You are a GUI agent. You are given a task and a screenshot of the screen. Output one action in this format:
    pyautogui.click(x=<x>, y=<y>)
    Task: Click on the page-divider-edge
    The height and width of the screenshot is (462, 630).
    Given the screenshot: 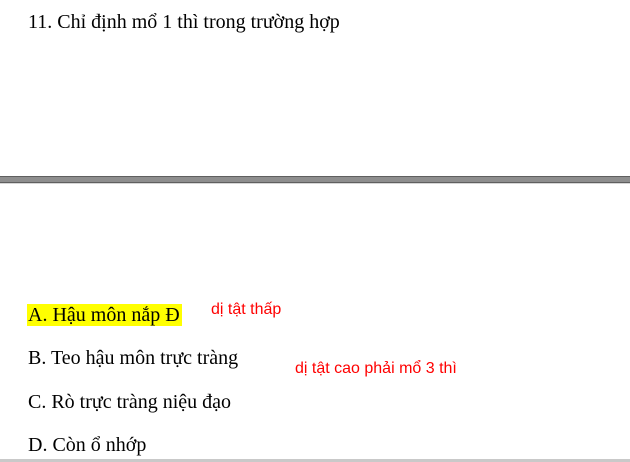 What is the action you would take?
    pyautogui.click(x=315, y=183)
    